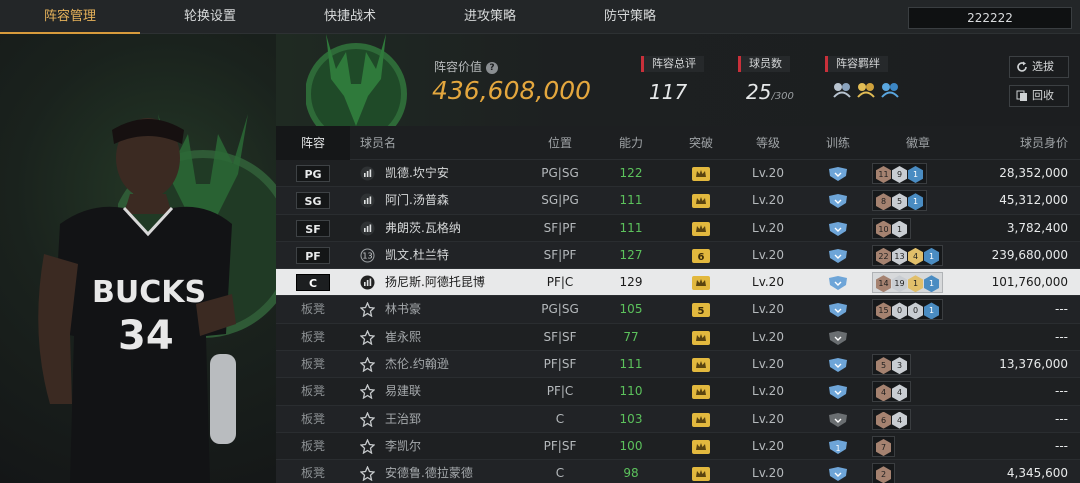 The image size is (1080, 483). I want to click on table-row: 板凳 安德鲁.德拉蒙德 C 98 Lv.20 2 4,345,600, so click(678, 471).